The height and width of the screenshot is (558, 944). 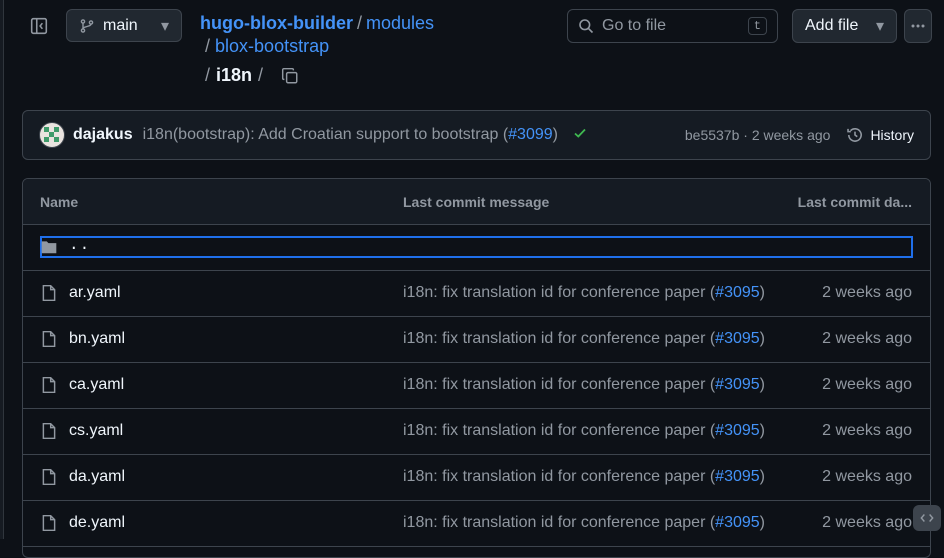 What do you see at coordinates (234, 75) in the screenshot?
I see `breadcrumb-current-folder: i18n` at bounding box center [234, 75].